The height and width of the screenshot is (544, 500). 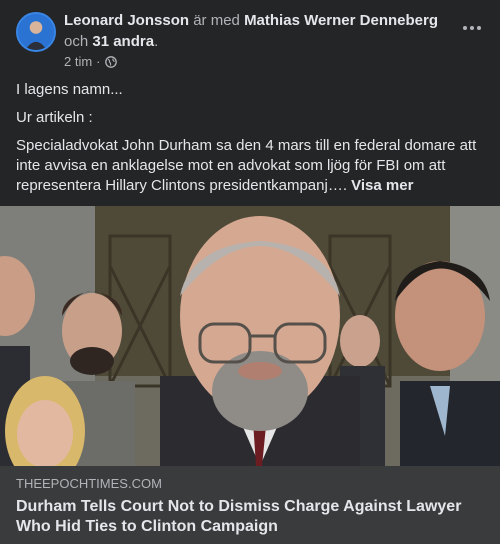 What do you see at coordinates (89, 483) in the screenshot?
I see `link-domain: THEEPOCHTIMES.COM` at bounding box center [89, 483].